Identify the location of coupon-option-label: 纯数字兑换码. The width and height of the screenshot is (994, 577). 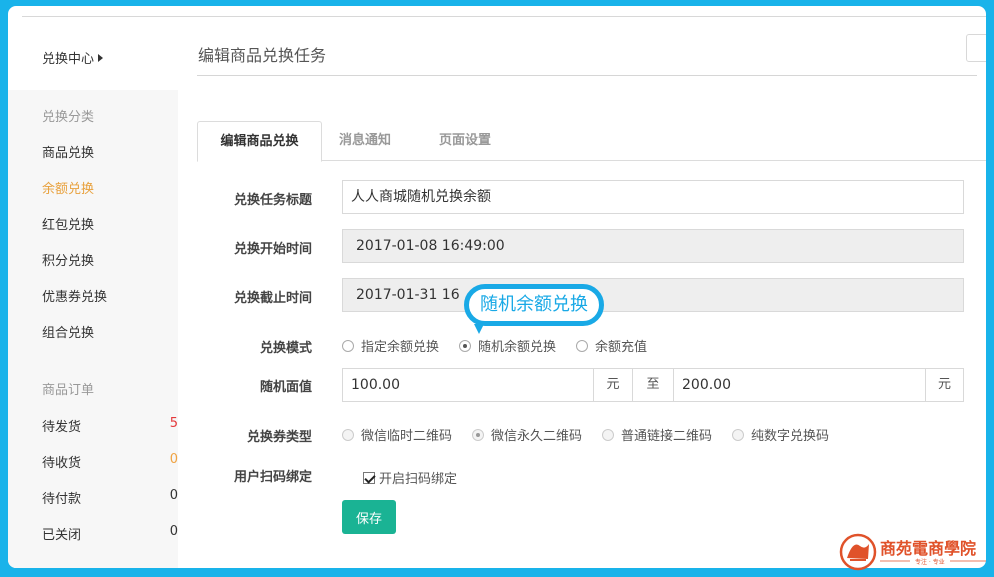
(790, 436).